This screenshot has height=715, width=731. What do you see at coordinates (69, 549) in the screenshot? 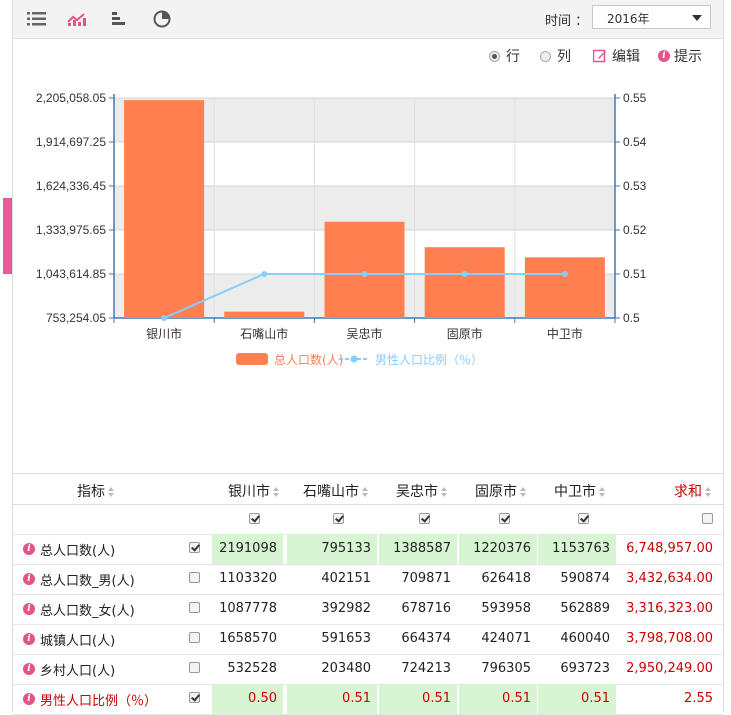
I see `row-label: i 总人口数(人)` at bounding box center [69, 549].